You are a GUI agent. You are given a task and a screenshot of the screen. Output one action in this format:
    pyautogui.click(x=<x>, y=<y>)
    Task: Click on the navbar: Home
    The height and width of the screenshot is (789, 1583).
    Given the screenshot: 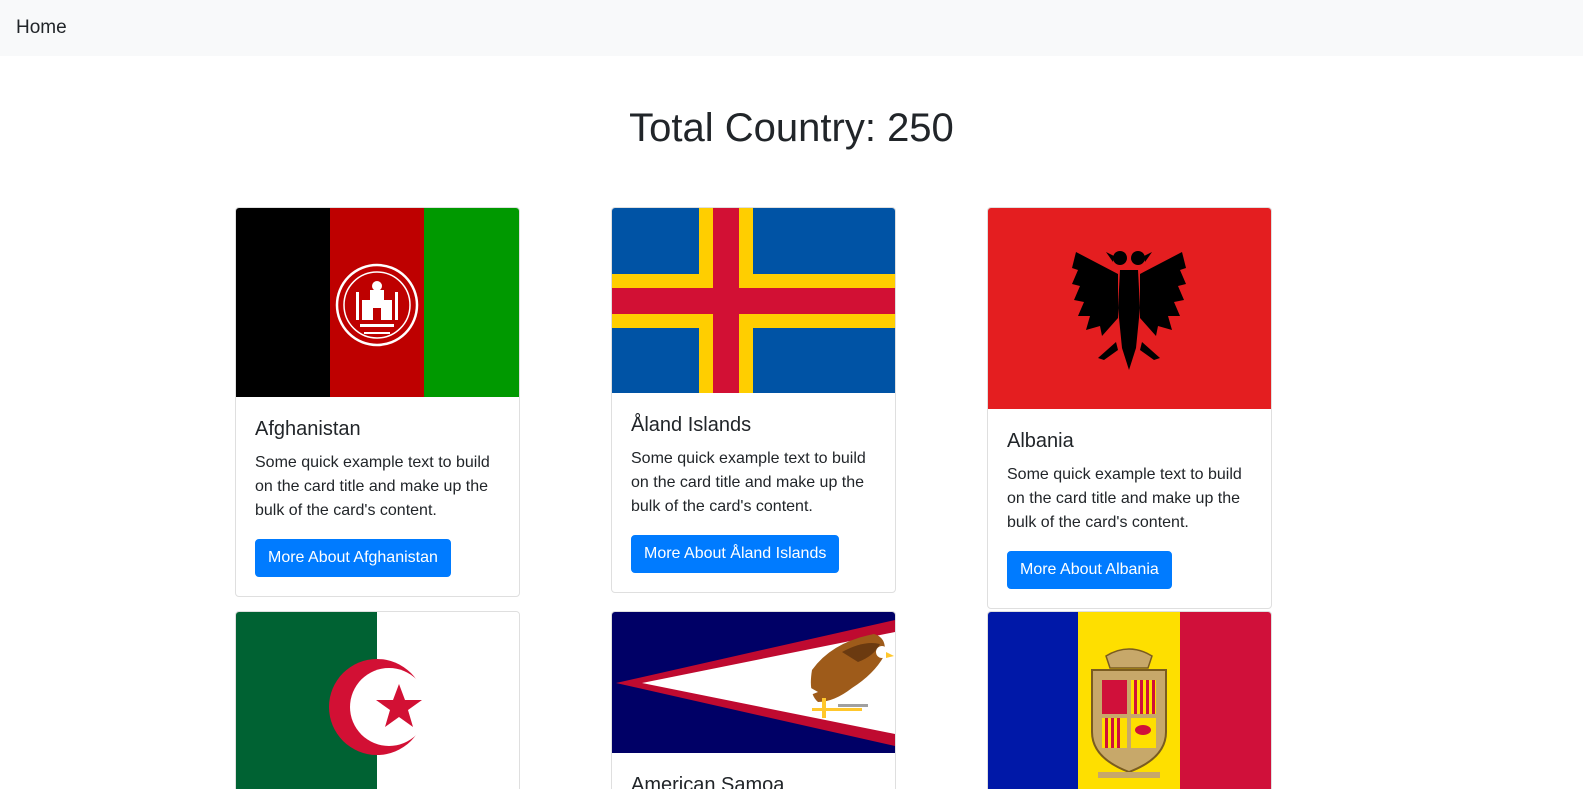 What is the action you would take?
    pyautogui.click(x=791, y=28)
    